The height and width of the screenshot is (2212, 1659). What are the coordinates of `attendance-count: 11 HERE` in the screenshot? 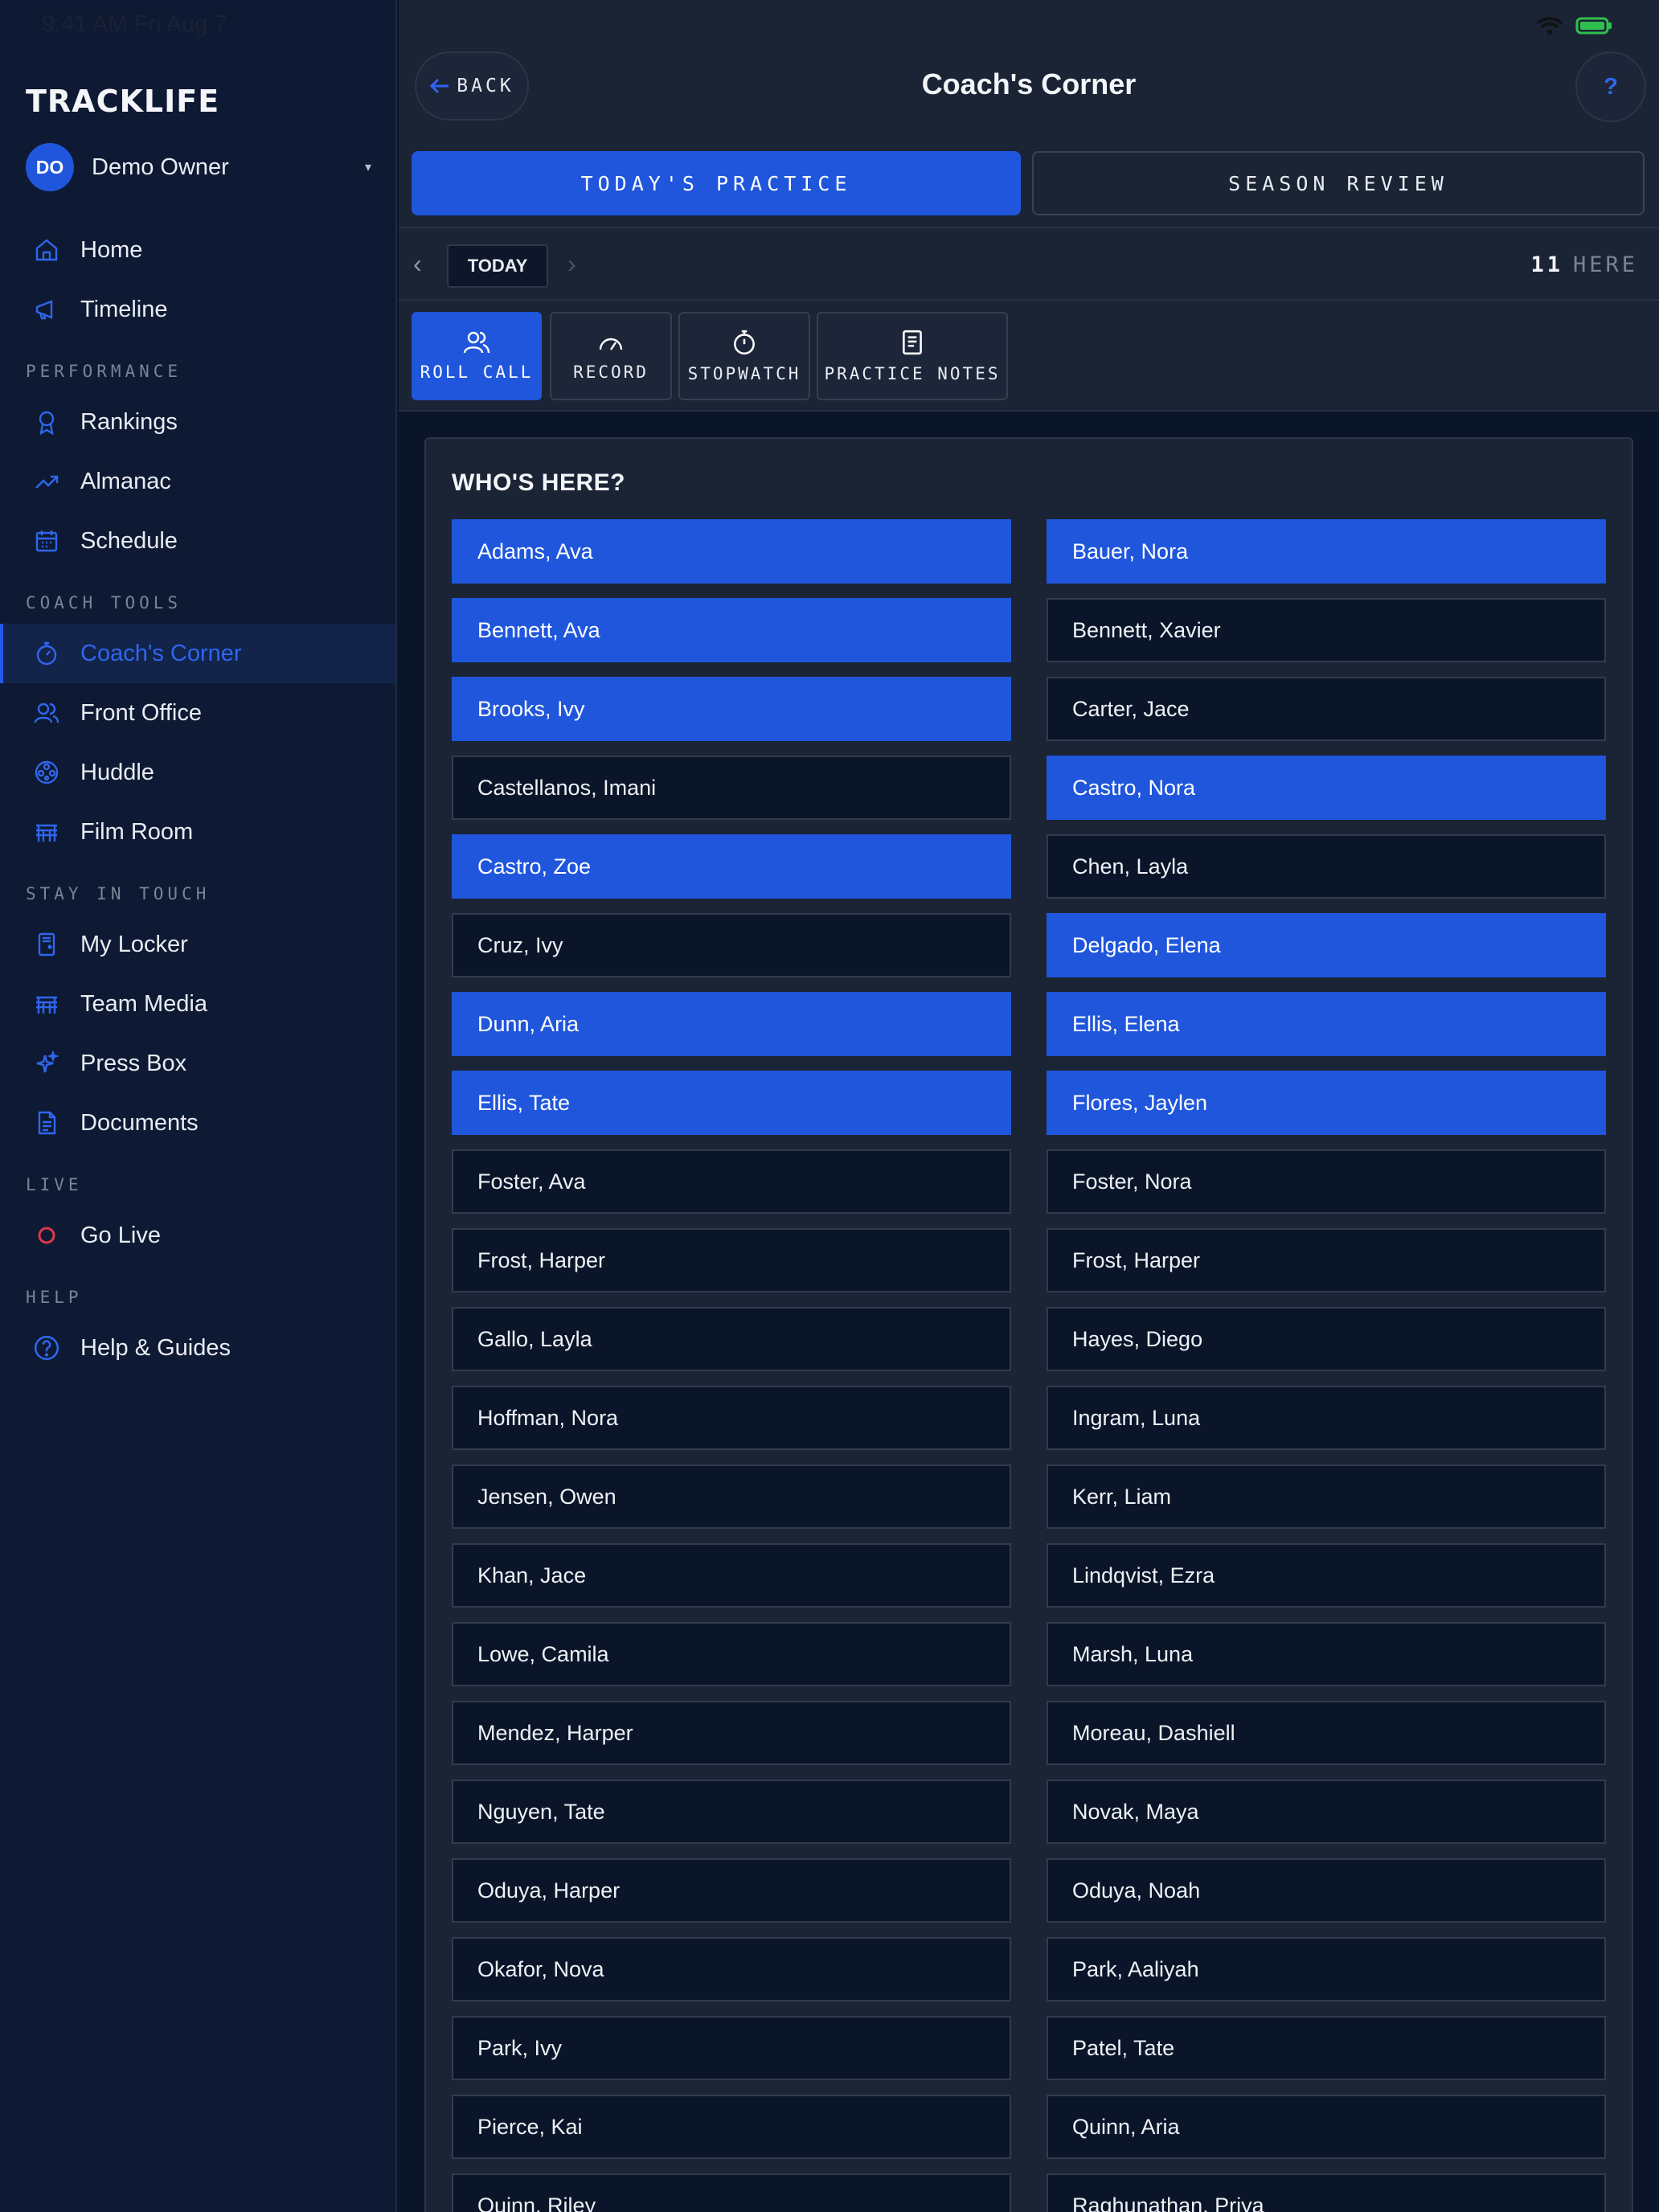 It's located at (1584, 264).